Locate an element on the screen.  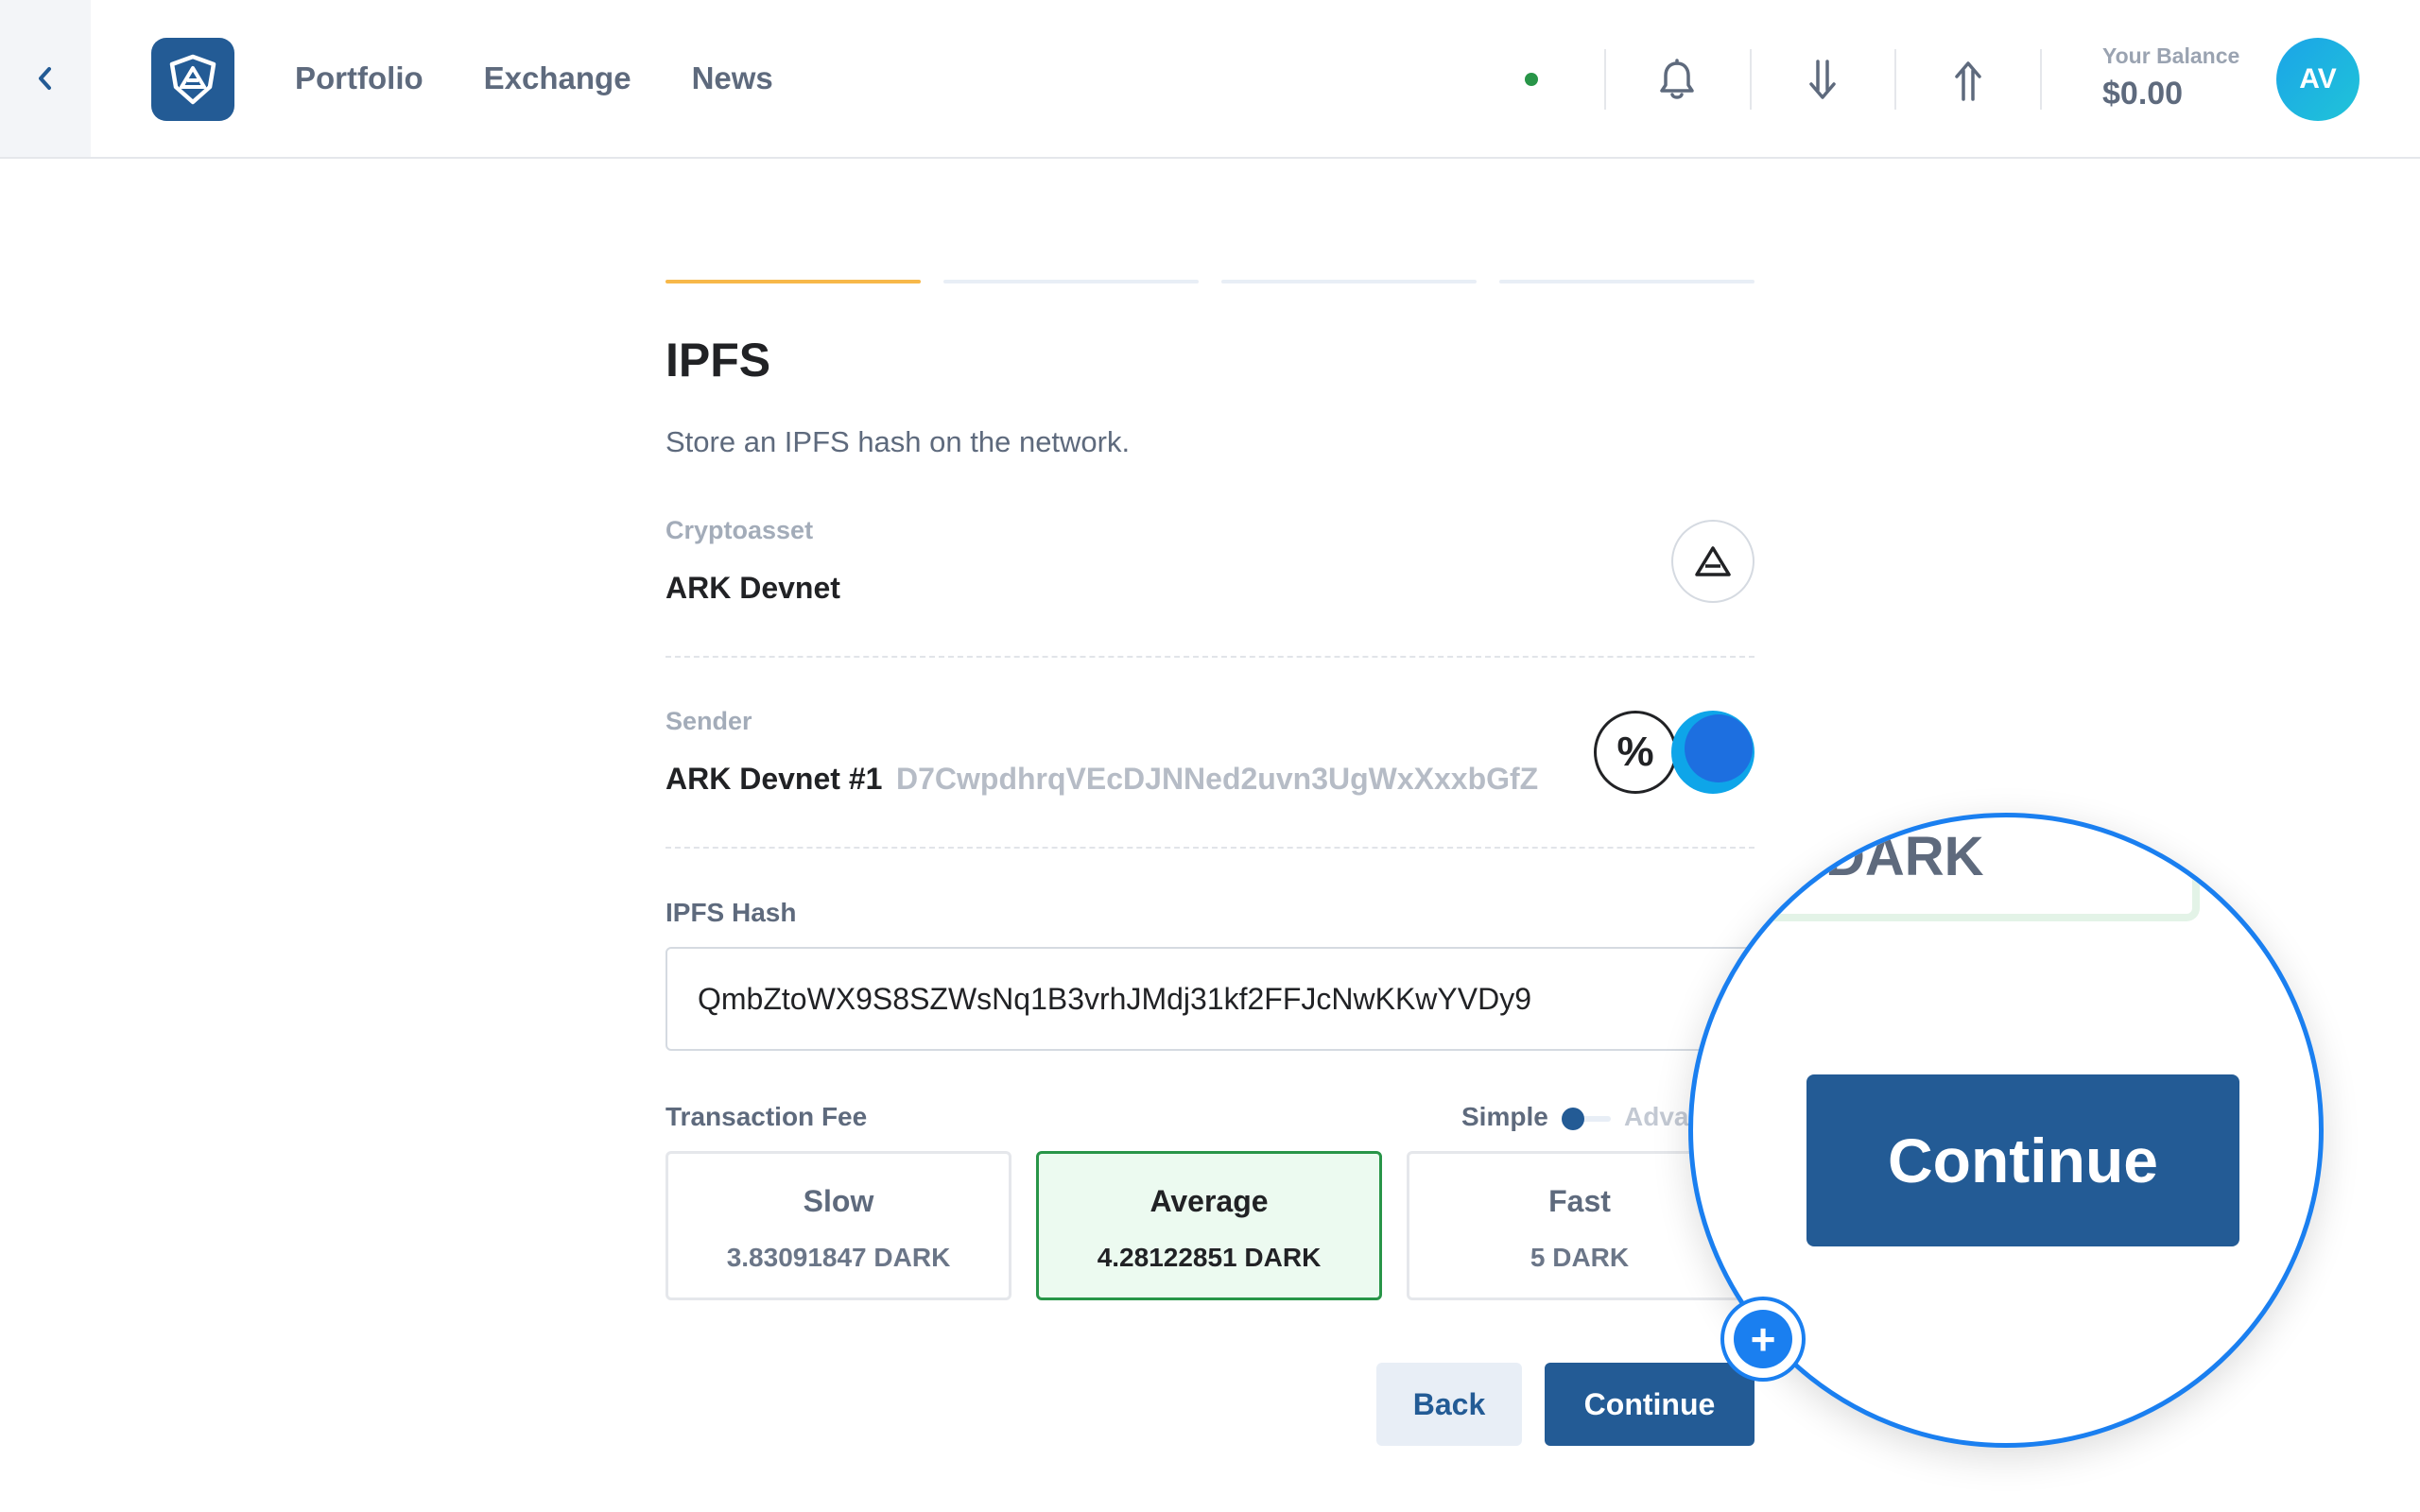
ark-logo-icon is located at coordinates (193, 79).